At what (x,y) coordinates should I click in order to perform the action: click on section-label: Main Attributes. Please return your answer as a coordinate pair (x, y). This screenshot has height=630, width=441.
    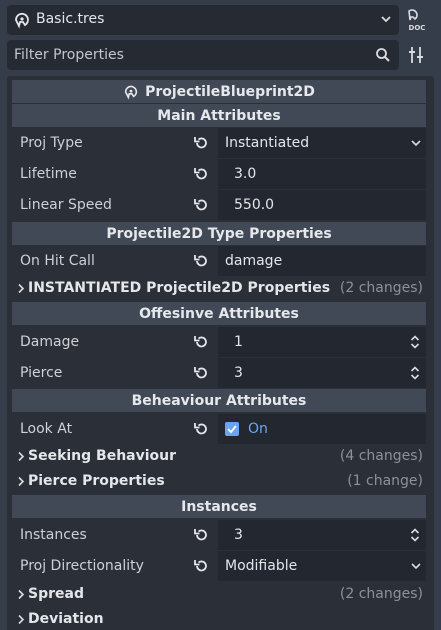
    Looking at the image, I should click on (219, 115).